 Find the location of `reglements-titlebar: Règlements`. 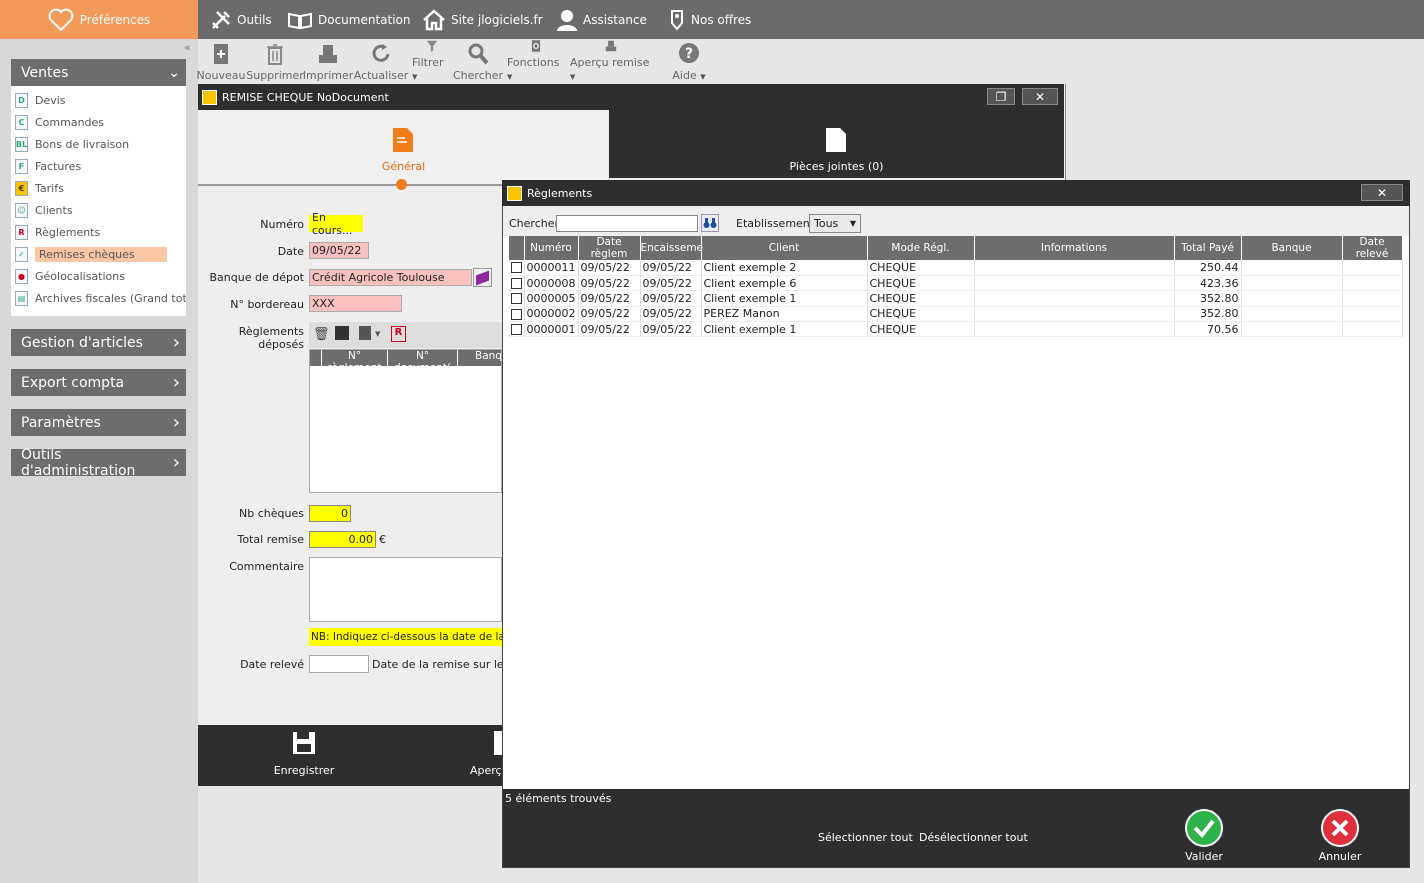

reglements-titlebar: Règlements is located at coordinates (956, 193).